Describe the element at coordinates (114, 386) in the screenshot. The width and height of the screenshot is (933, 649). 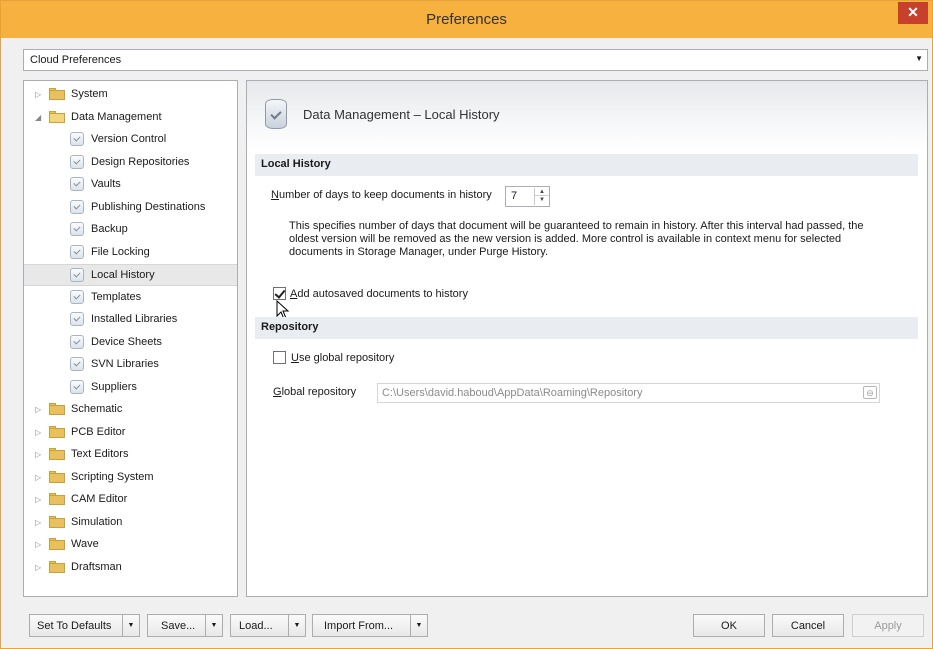
I see `tree-item-label: Suppliers` at that location.